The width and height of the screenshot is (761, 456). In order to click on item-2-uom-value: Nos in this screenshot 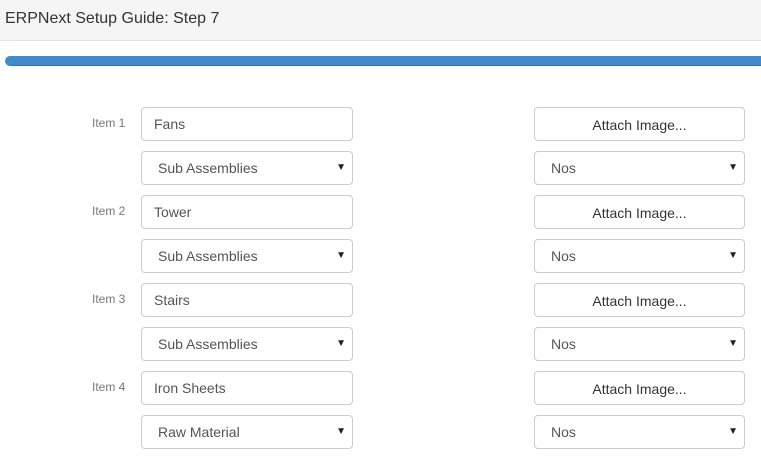, I will do `click(563, 256)`.